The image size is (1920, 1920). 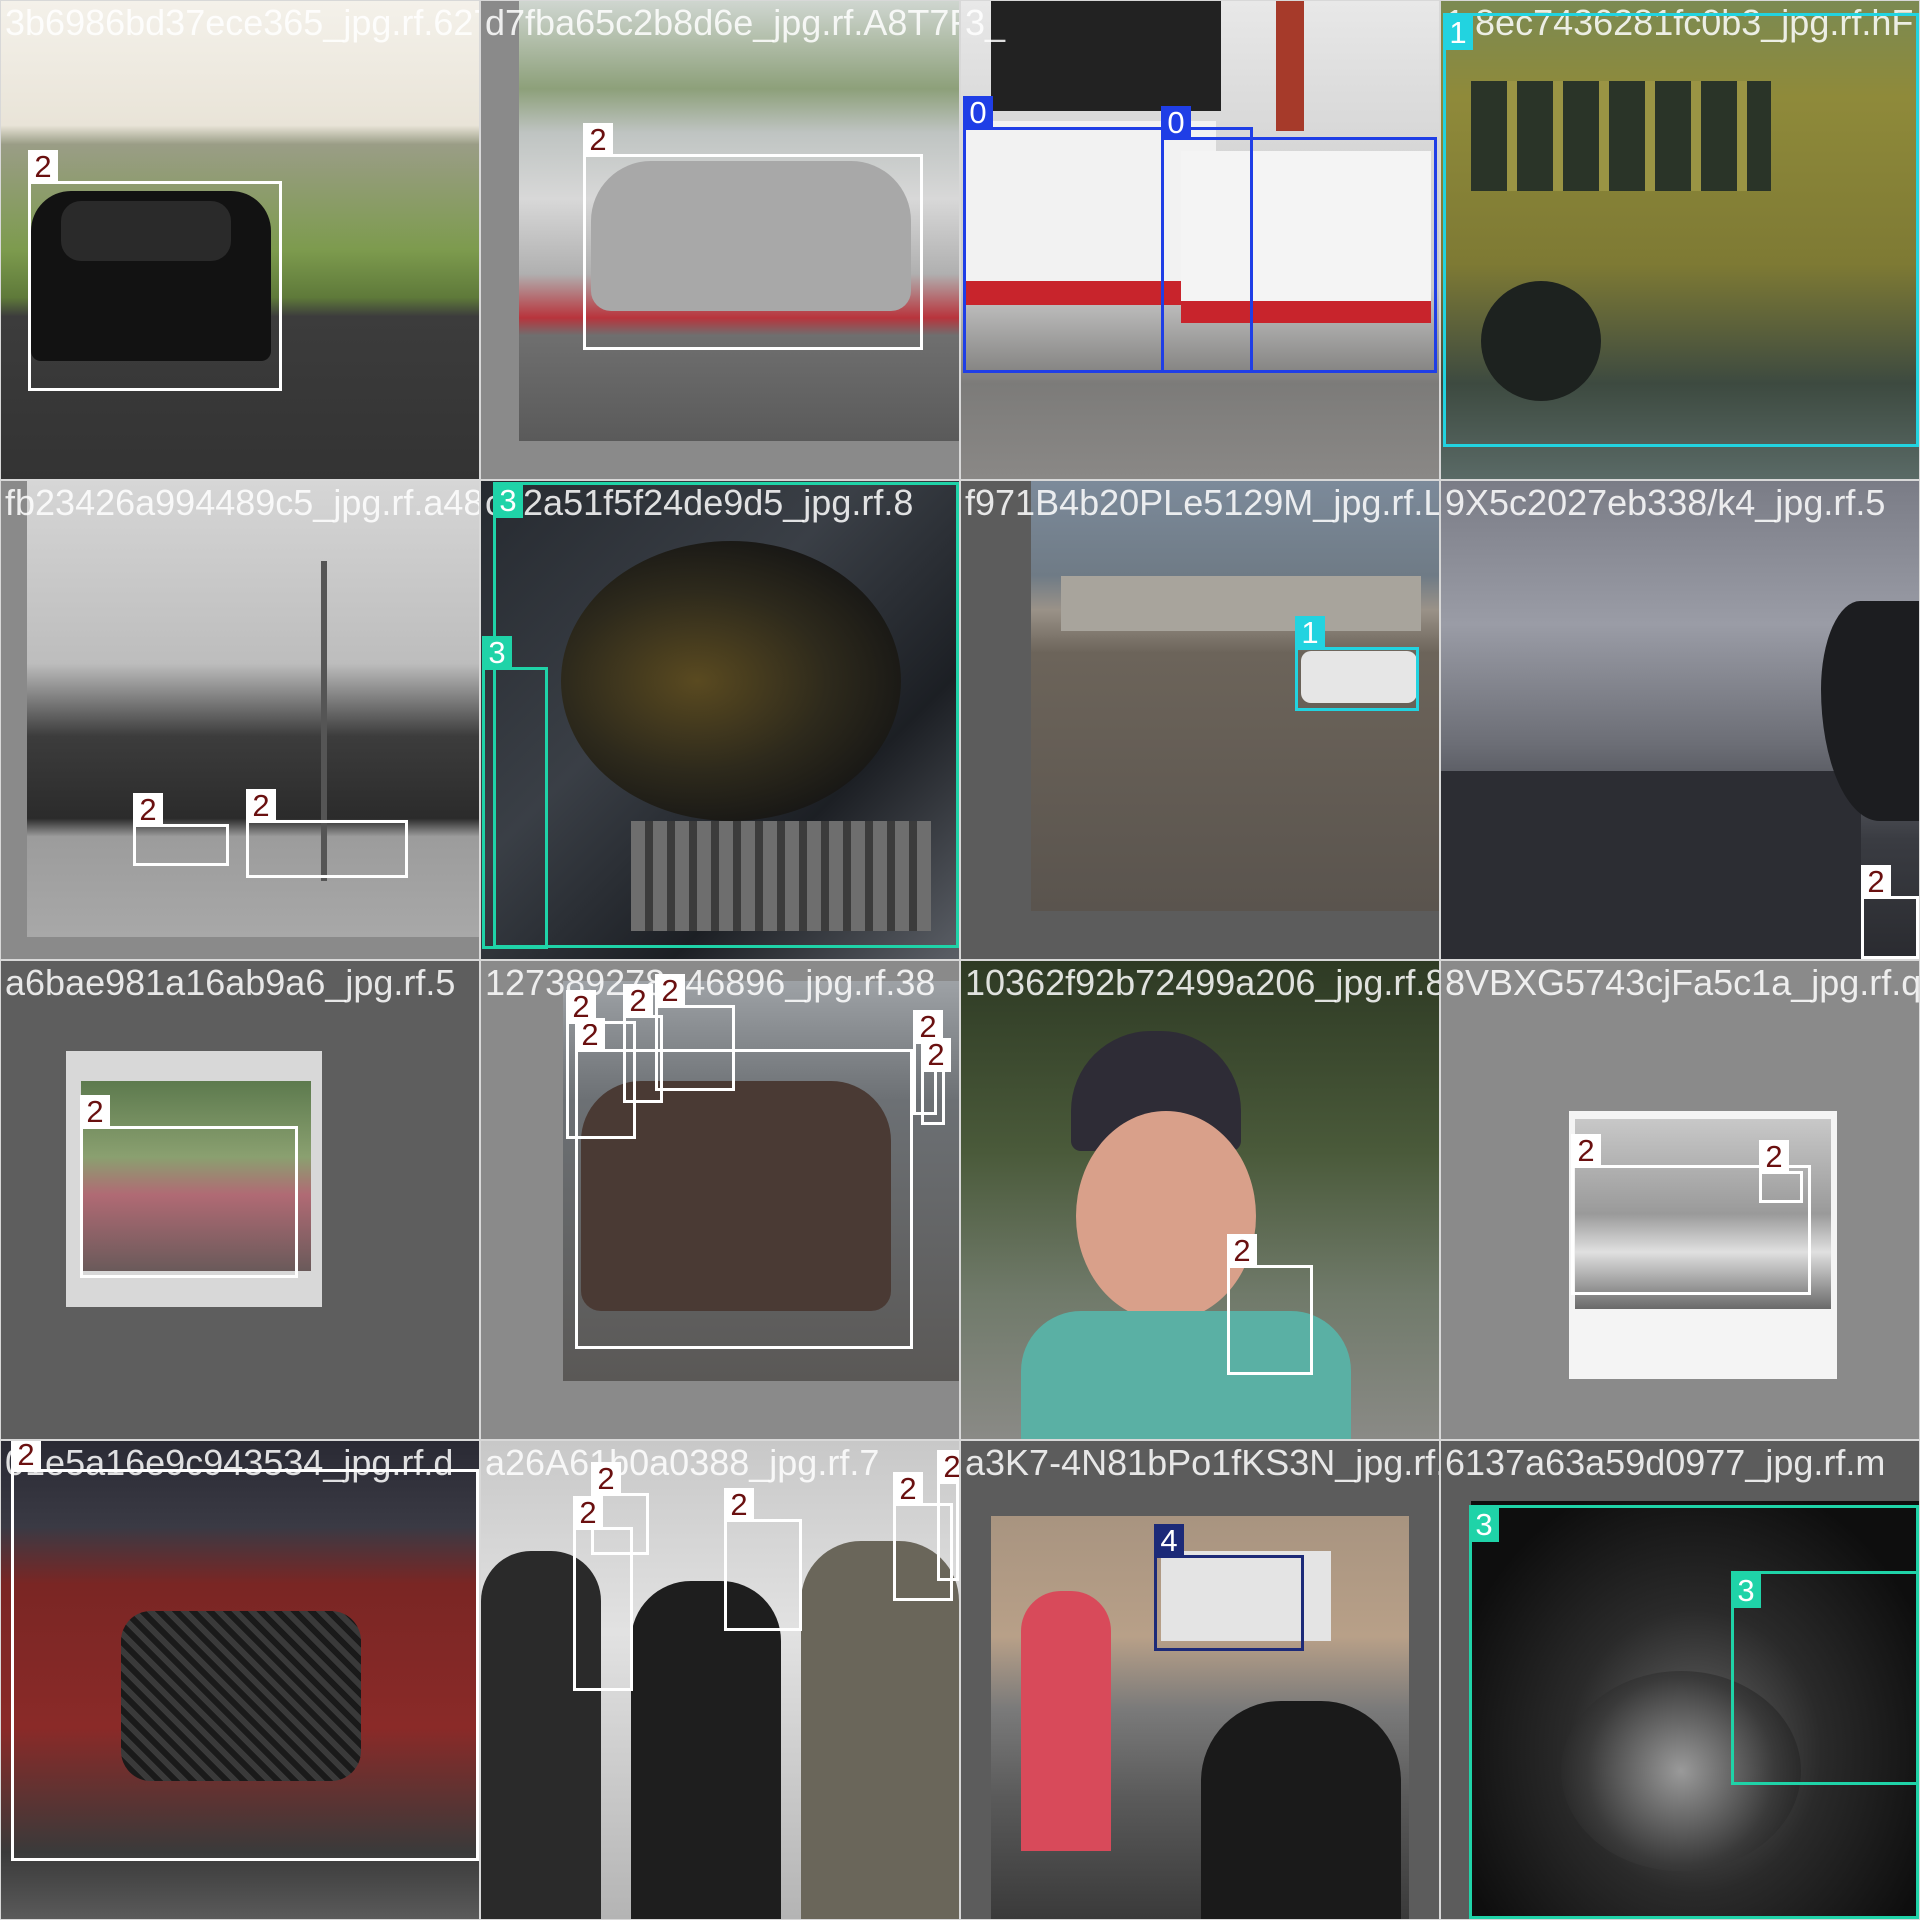 What do you see at coordinates (1680, 1200) in the screenshot?
I see `mosaic-tile: 8VBXG5743cjFa5c1a_jpg.rf.q 2 2` at bounding box center [1680, 1200].